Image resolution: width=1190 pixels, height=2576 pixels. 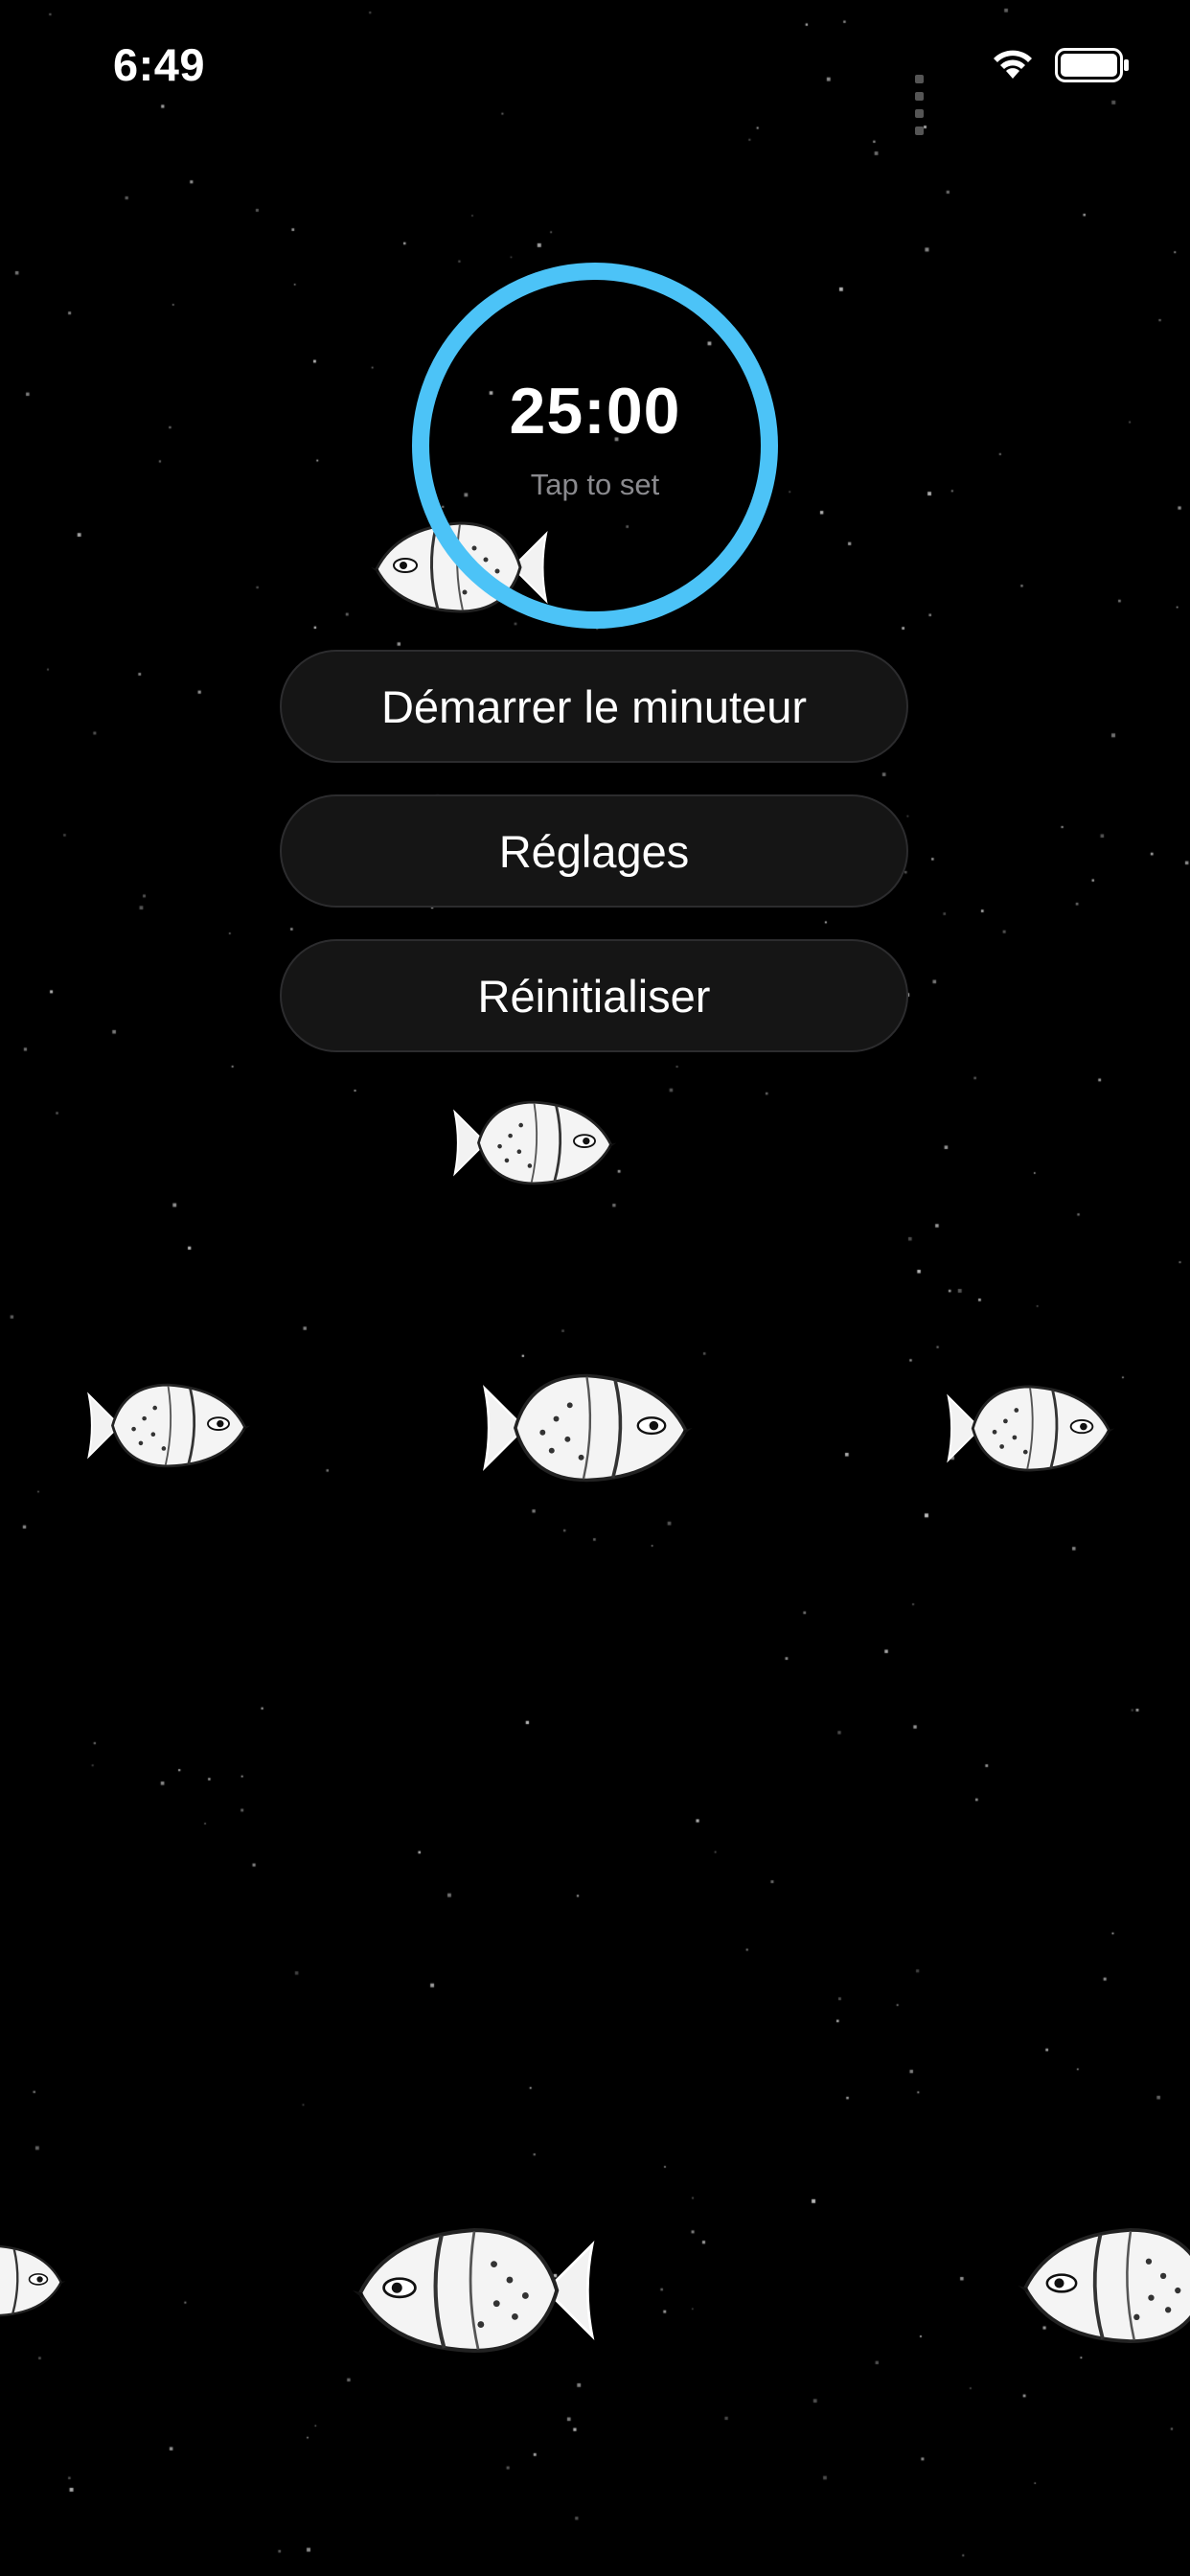 I want to click on timer-hint: Tap to set, so click(x=595, y=484).